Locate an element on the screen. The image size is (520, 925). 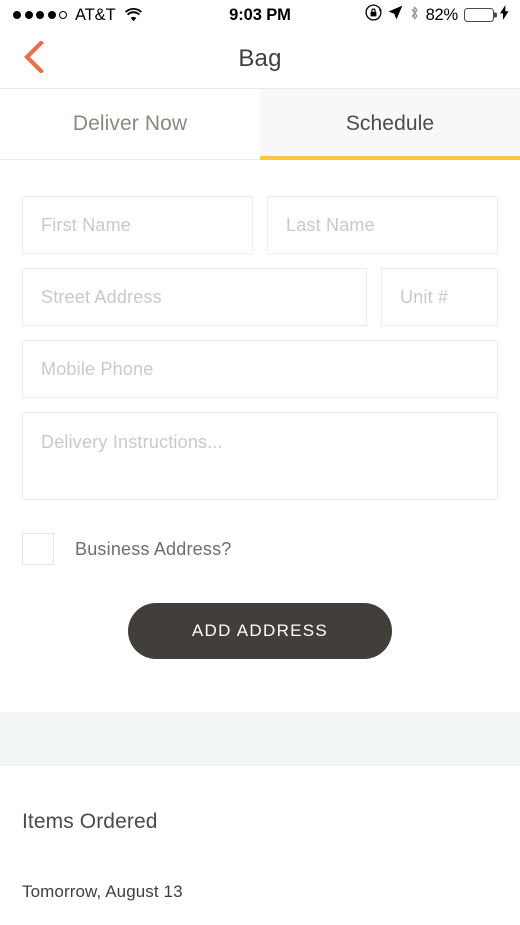
tab-deliver-now: Deliver Now is located at coordinates (130, 124).